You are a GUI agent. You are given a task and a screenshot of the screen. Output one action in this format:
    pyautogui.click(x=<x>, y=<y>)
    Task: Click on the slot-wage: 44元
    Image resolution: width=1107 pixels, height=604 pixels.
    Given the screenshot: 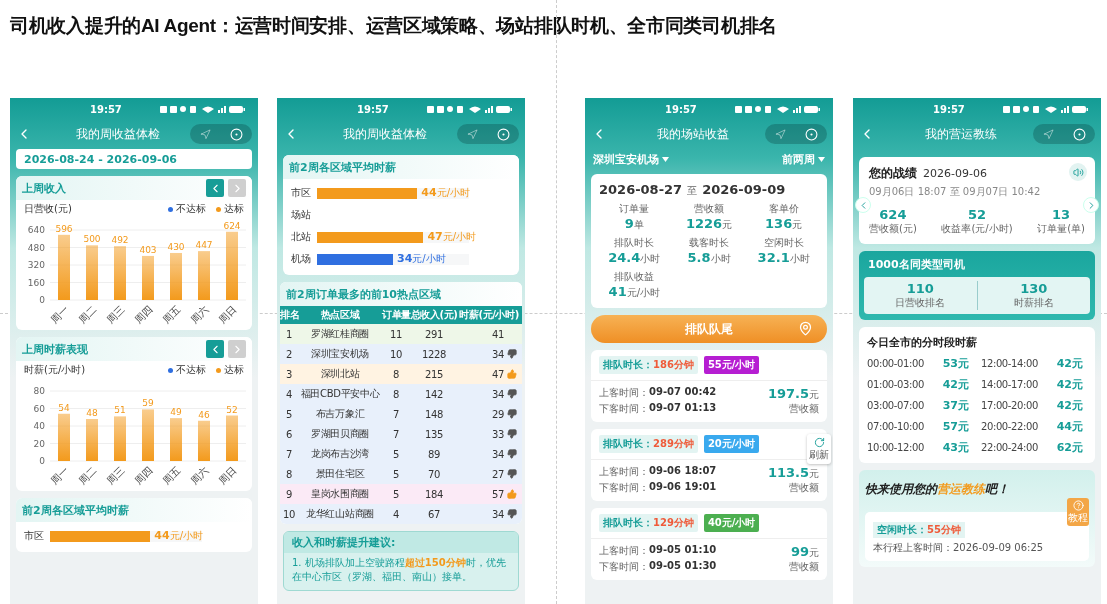 What is the action you would take?
    pyautogui.click(x=1069, y=426)
    